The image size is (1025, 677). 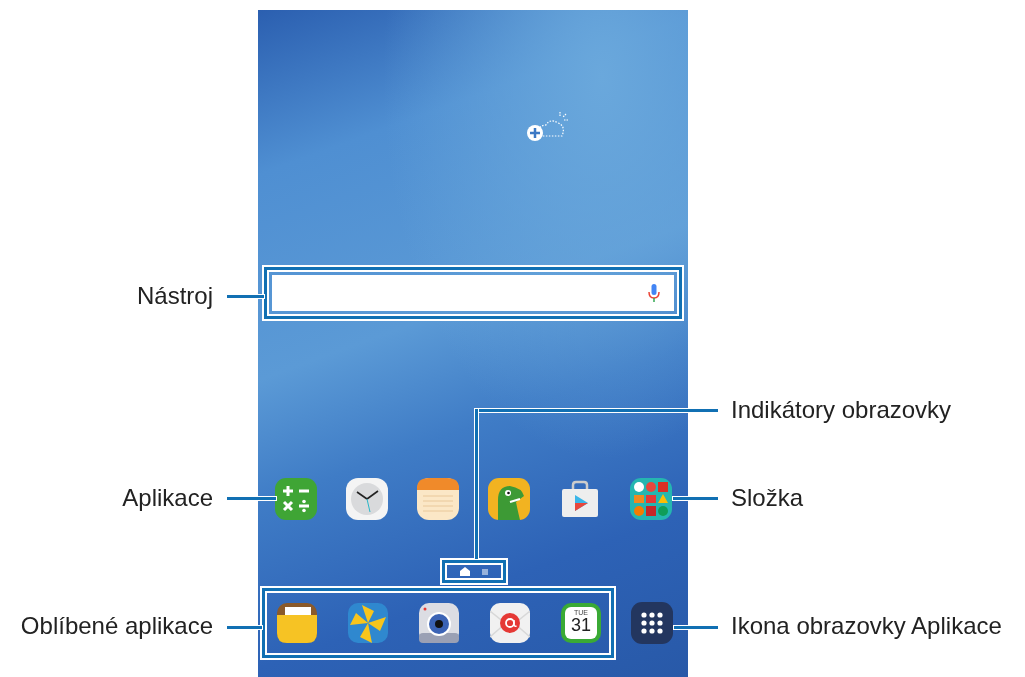 What do you see at coordinates (438, 499) in the screenshot?
I see `notepad-app-icon` at bounding box center [438, 499].